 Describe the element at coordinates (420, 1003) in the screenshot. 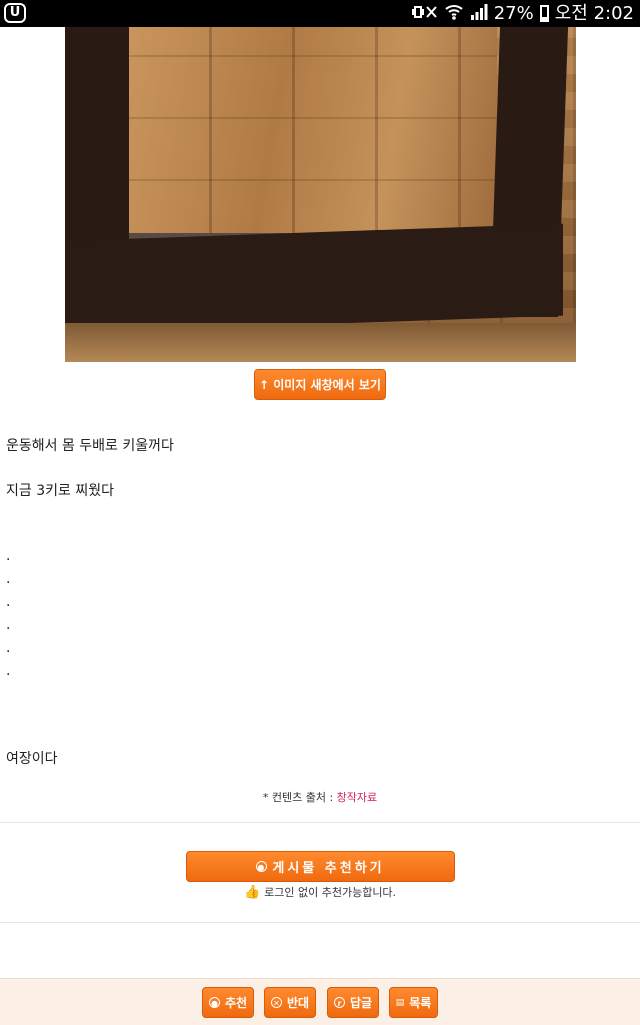

I see `list-label: 목록` at that location.